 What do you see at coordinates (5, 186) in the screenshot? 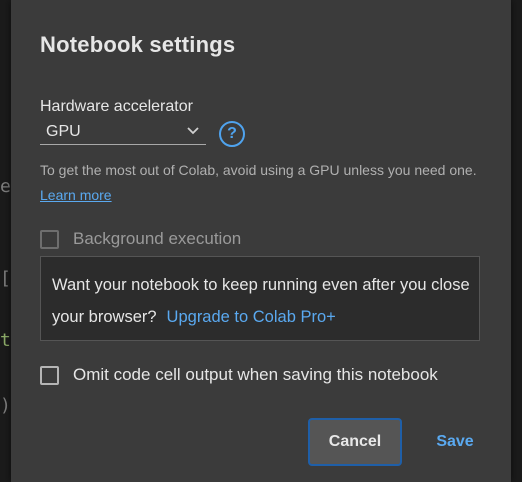
I see `backdrop-code-fragment: e` at bounding box center [5, 186].